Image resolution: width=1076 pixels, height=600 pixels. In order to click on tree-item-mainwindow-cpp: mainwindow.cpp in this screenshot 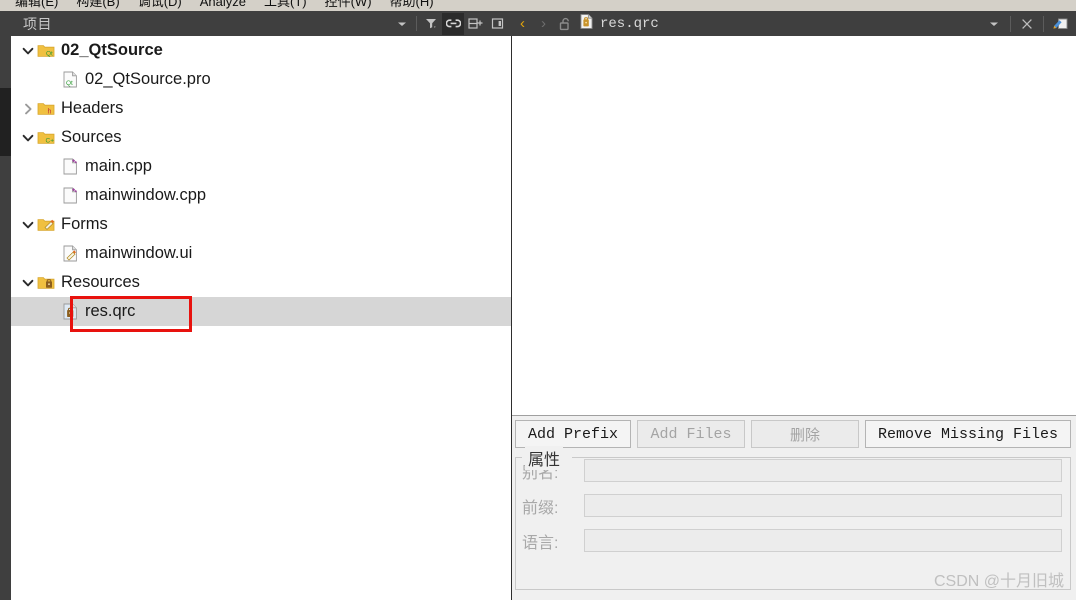, I will do `click(261, 195)`.